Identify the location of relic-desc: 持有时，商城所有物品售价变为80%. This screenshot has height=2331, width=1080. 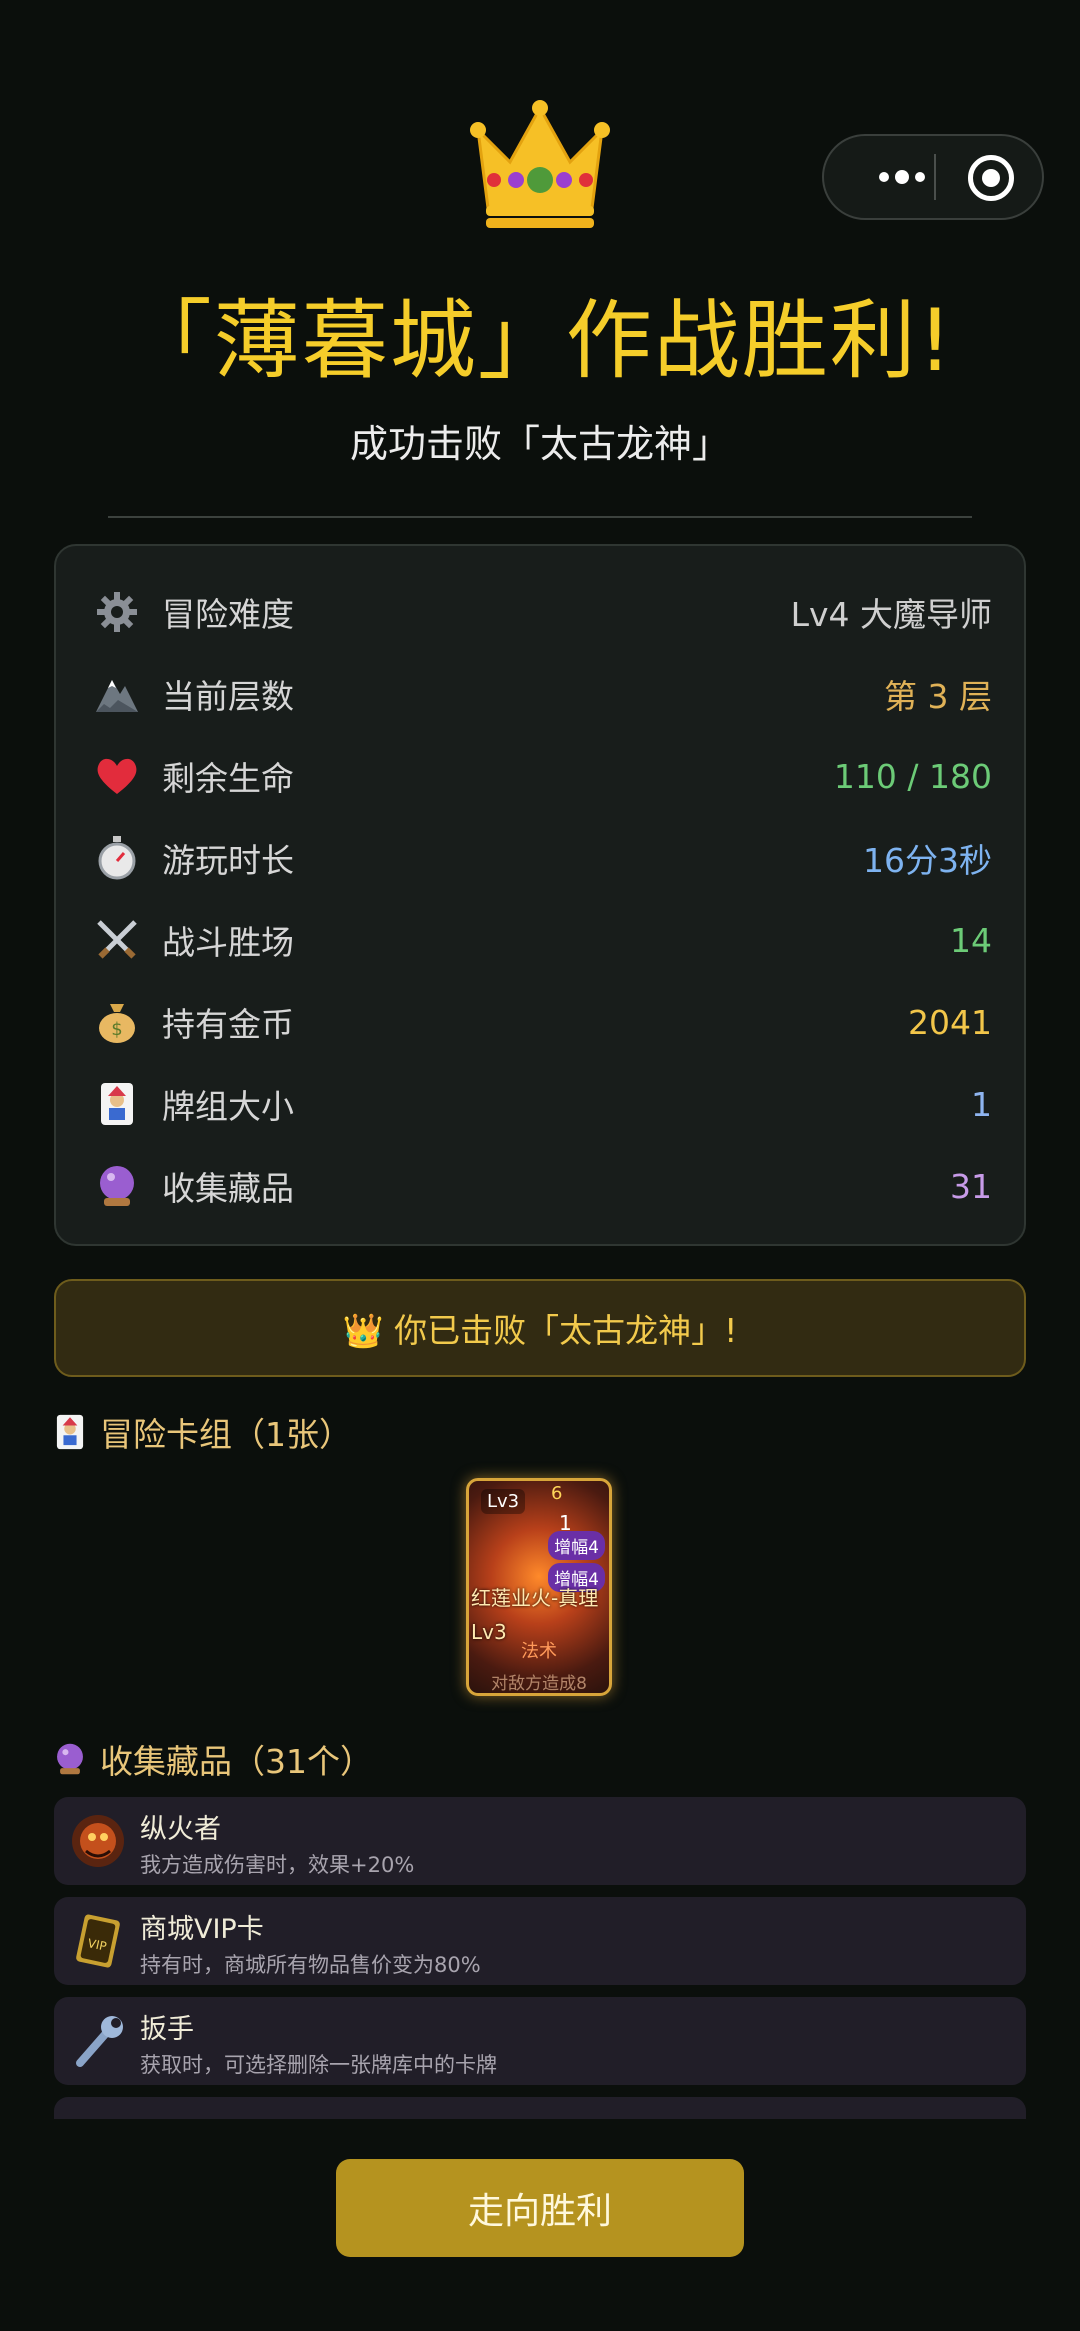
(310, 1965).